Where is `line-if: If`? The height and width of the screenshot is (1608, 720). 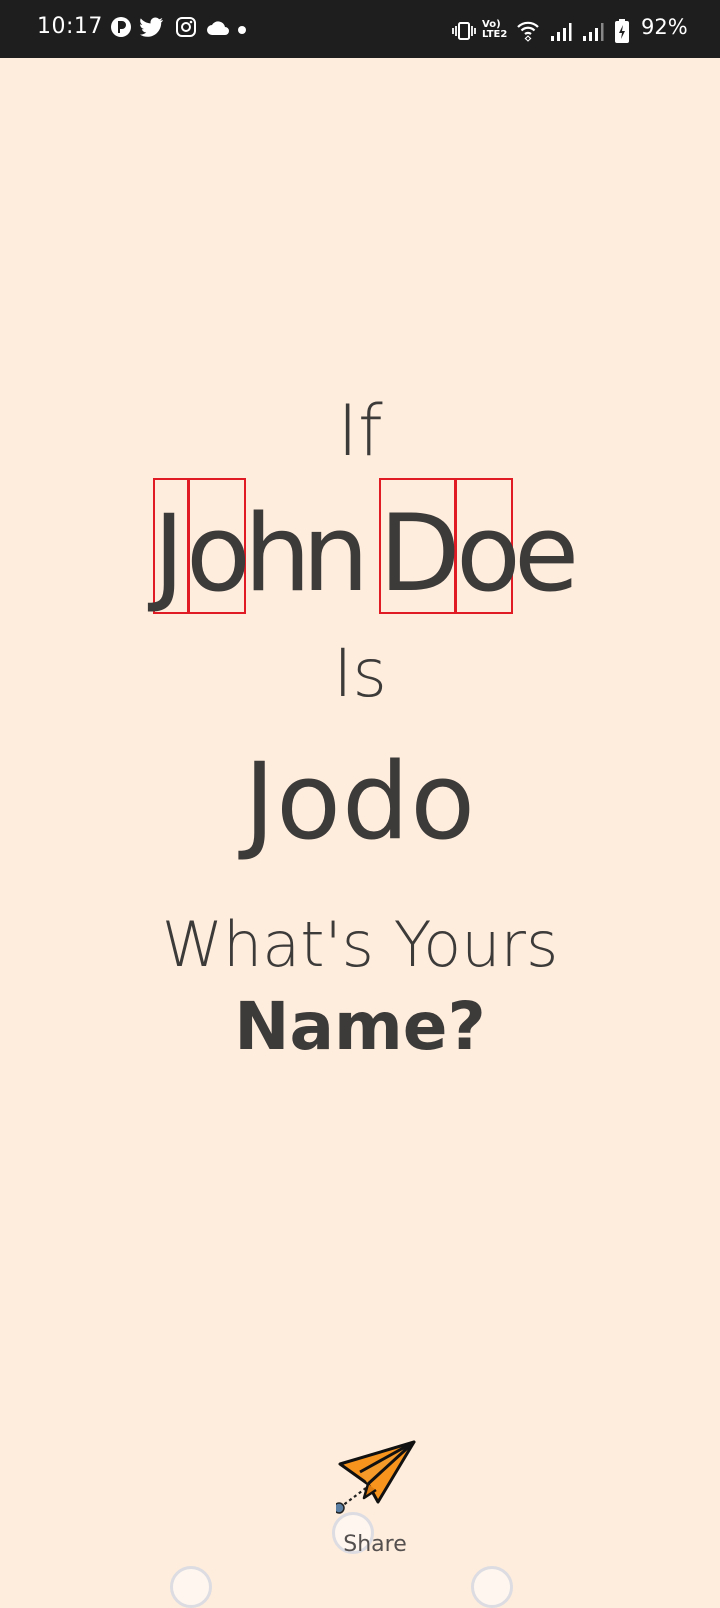
line-if: If is located at coordinates (360, 431).